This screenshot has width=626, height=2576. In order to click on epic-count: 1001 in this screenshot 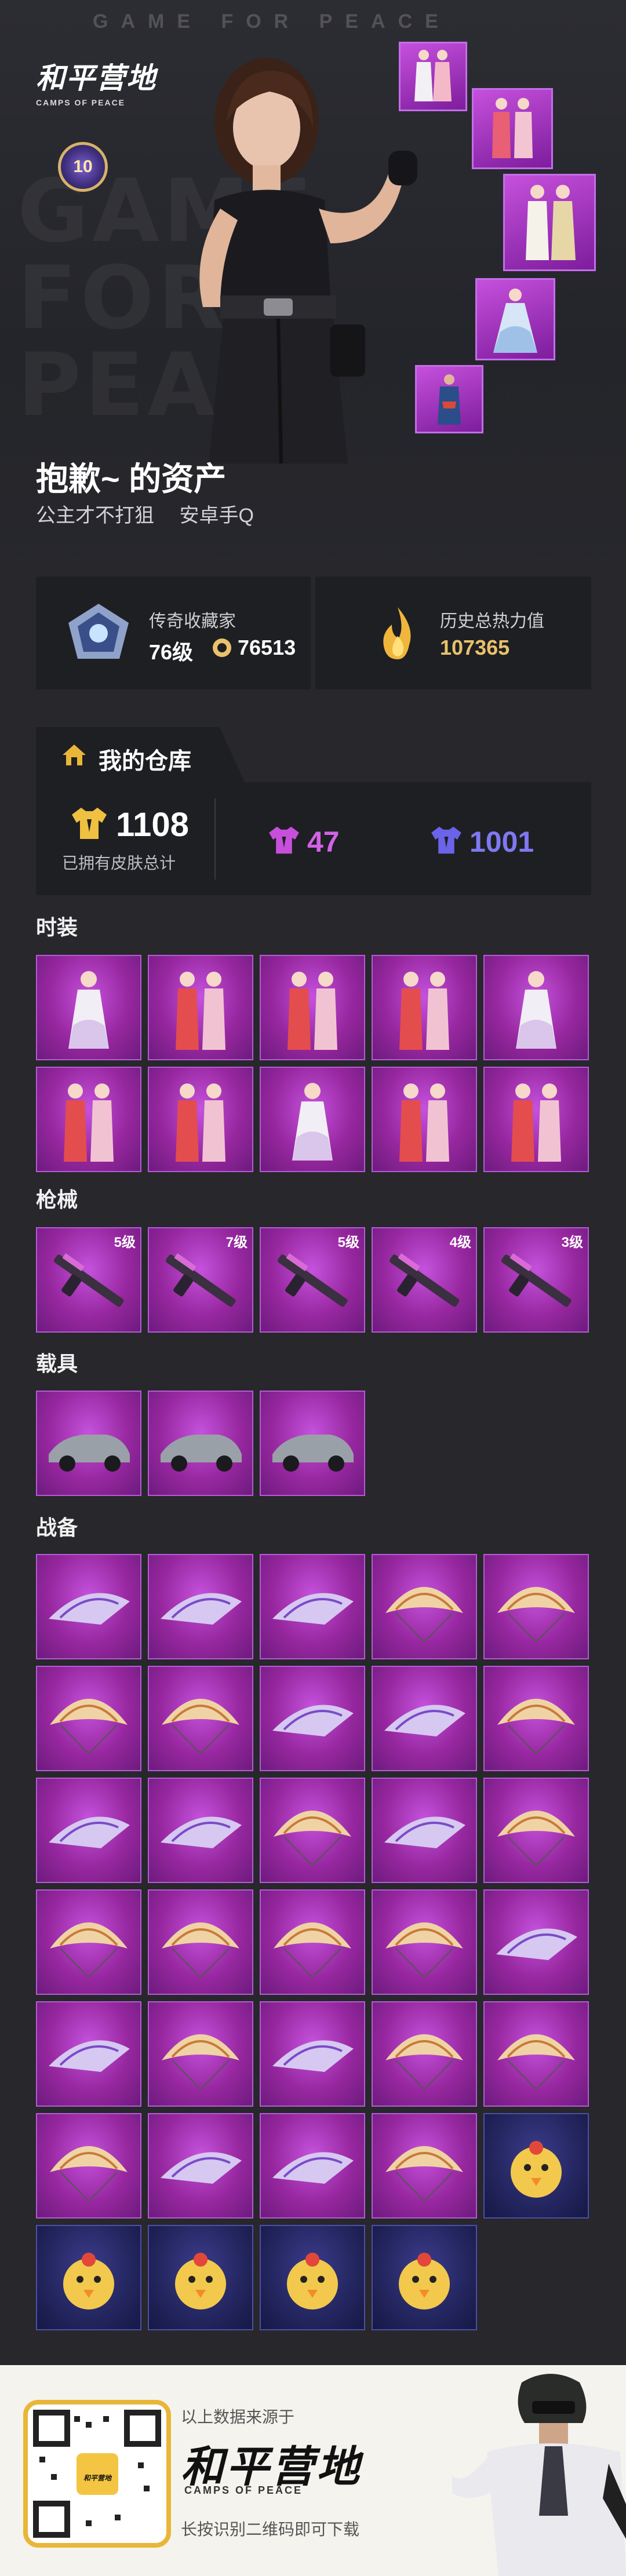, I will do `click(502, 842)`.